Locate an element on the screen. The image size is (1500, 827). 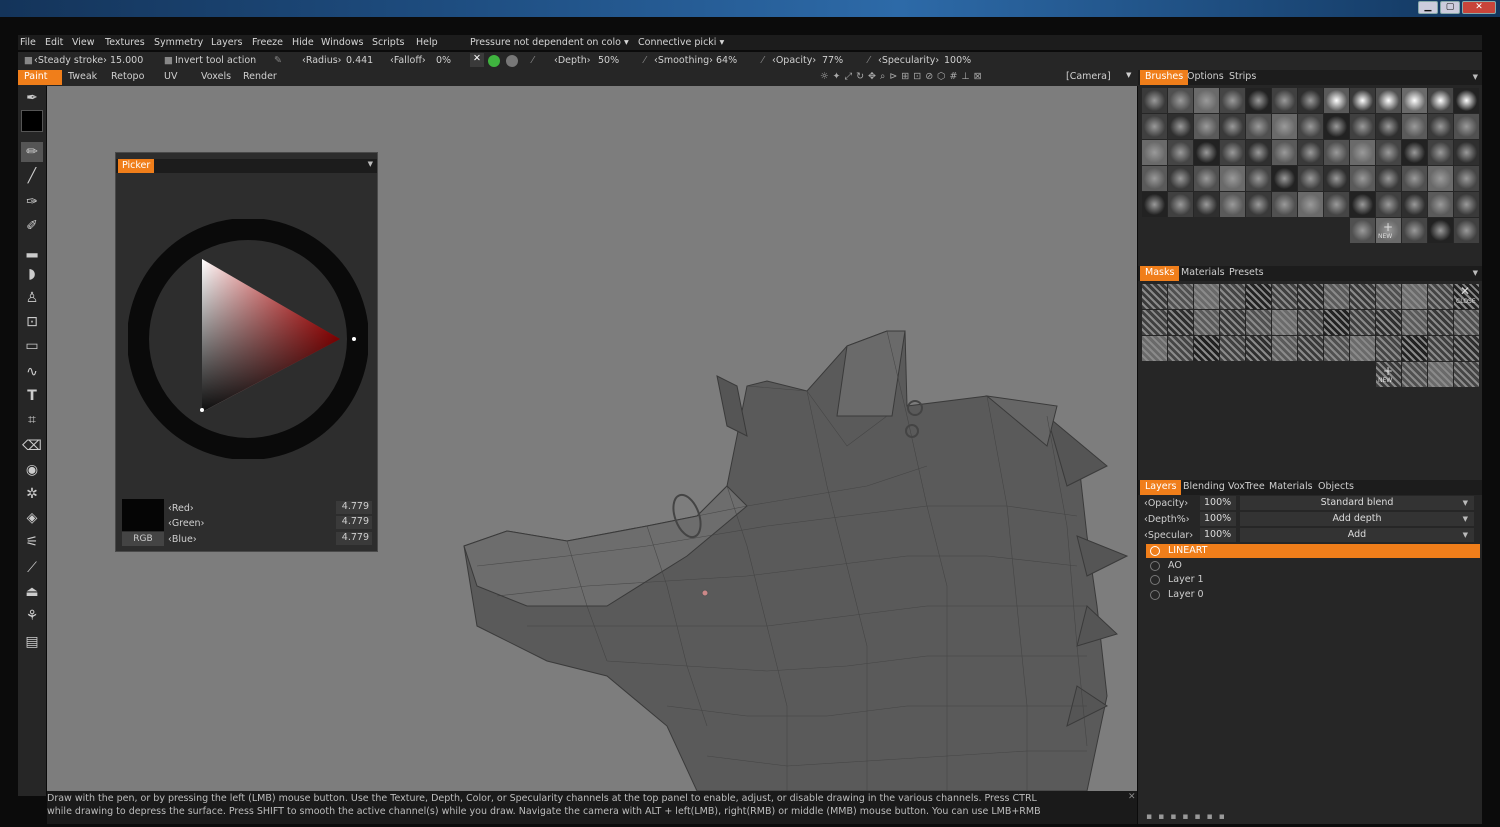
menu-hide: Hide is located at coordinates (303, 42).